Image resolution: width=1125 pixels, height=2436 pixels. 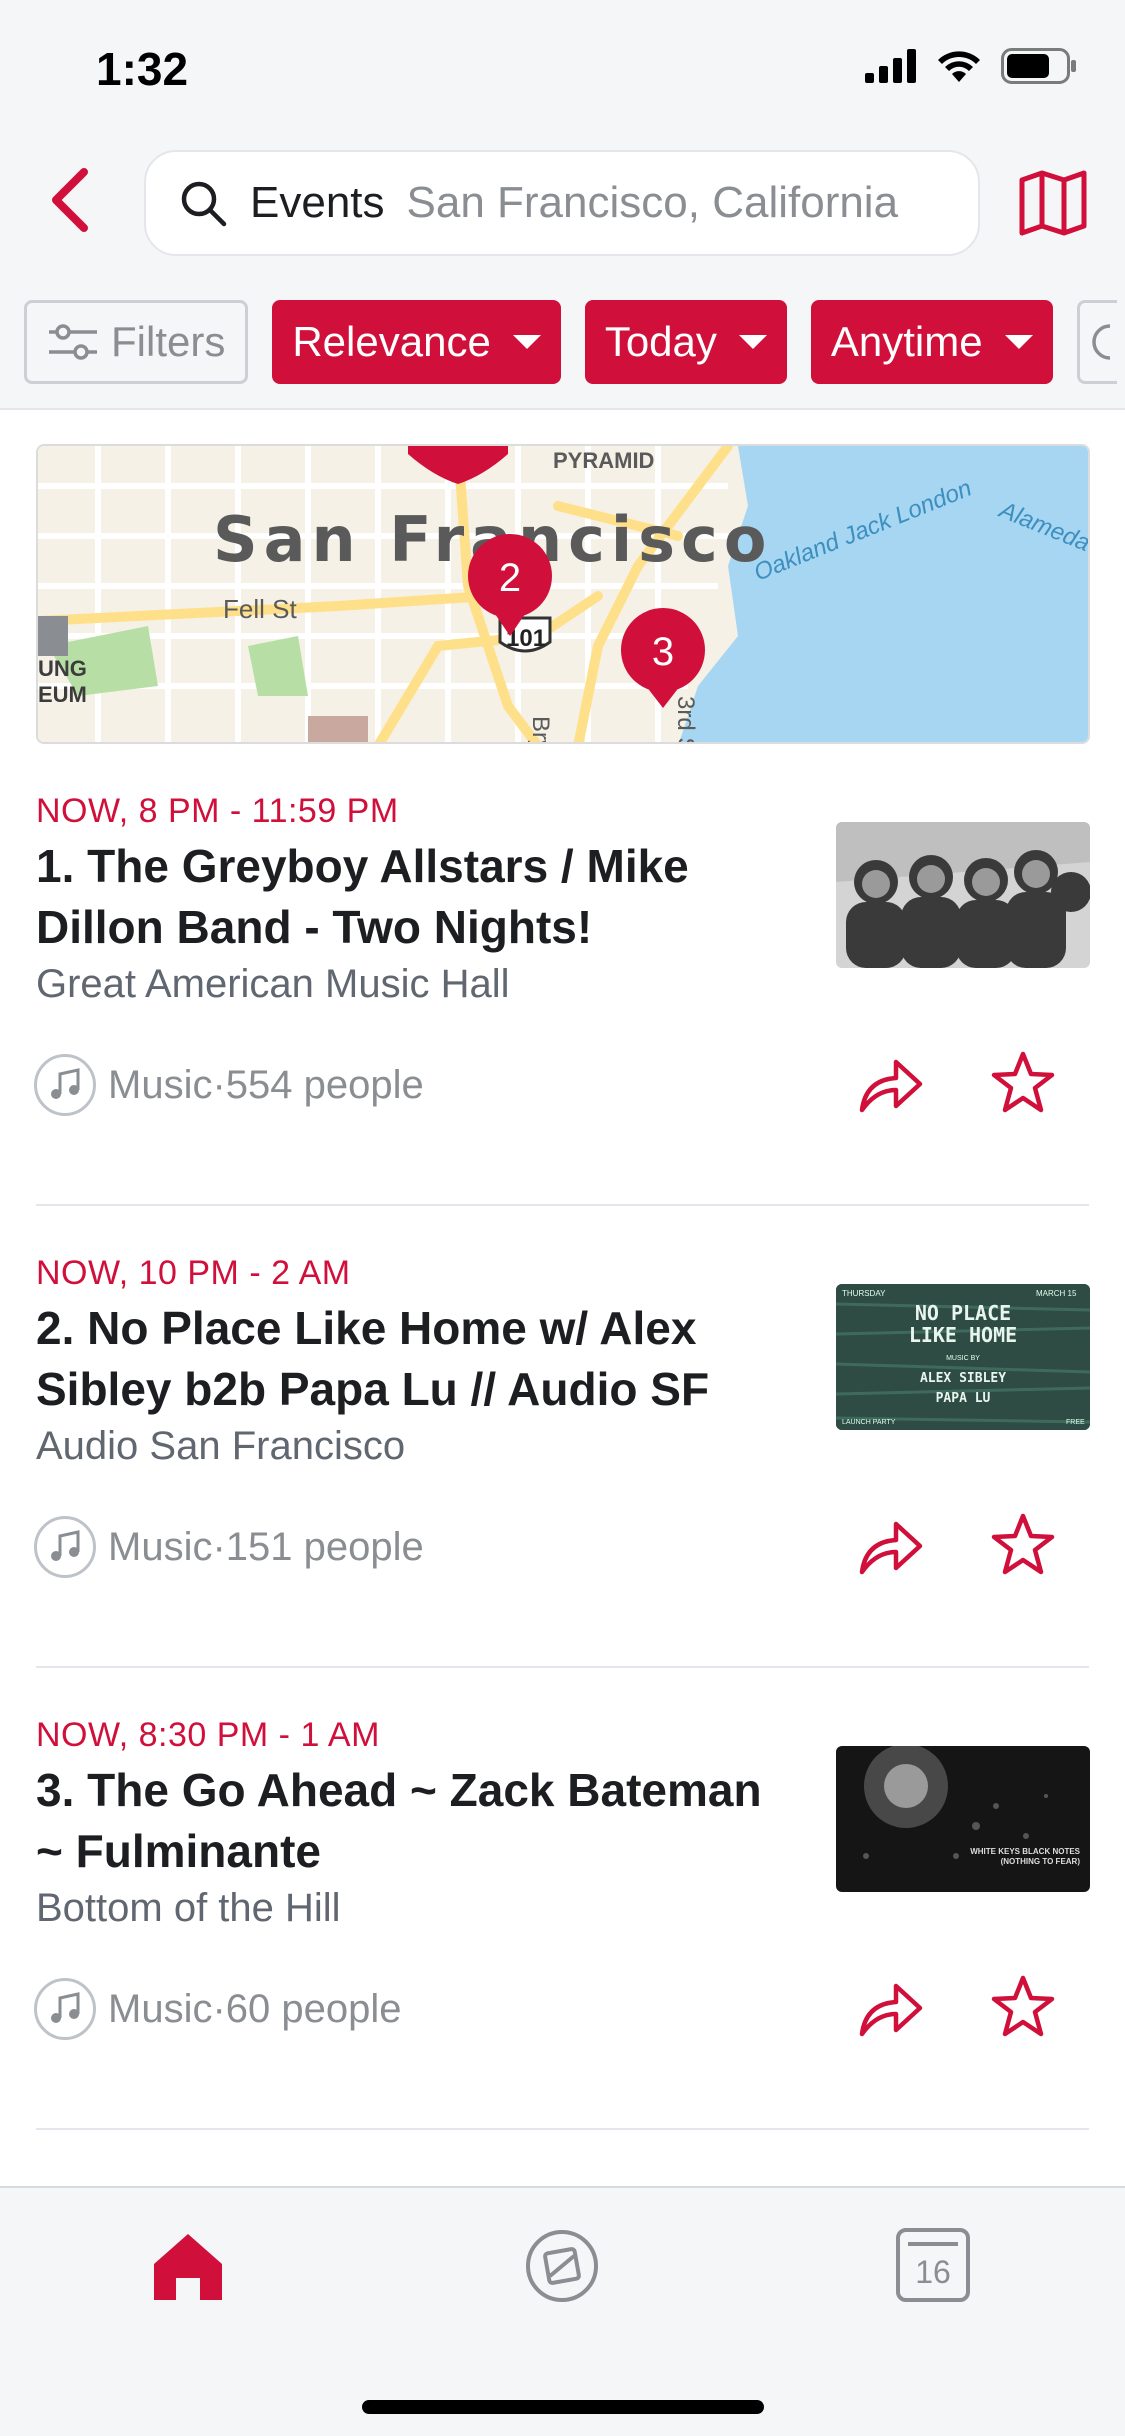 I want to click on anytime-label: Anytime, so click(x=906, y=341).